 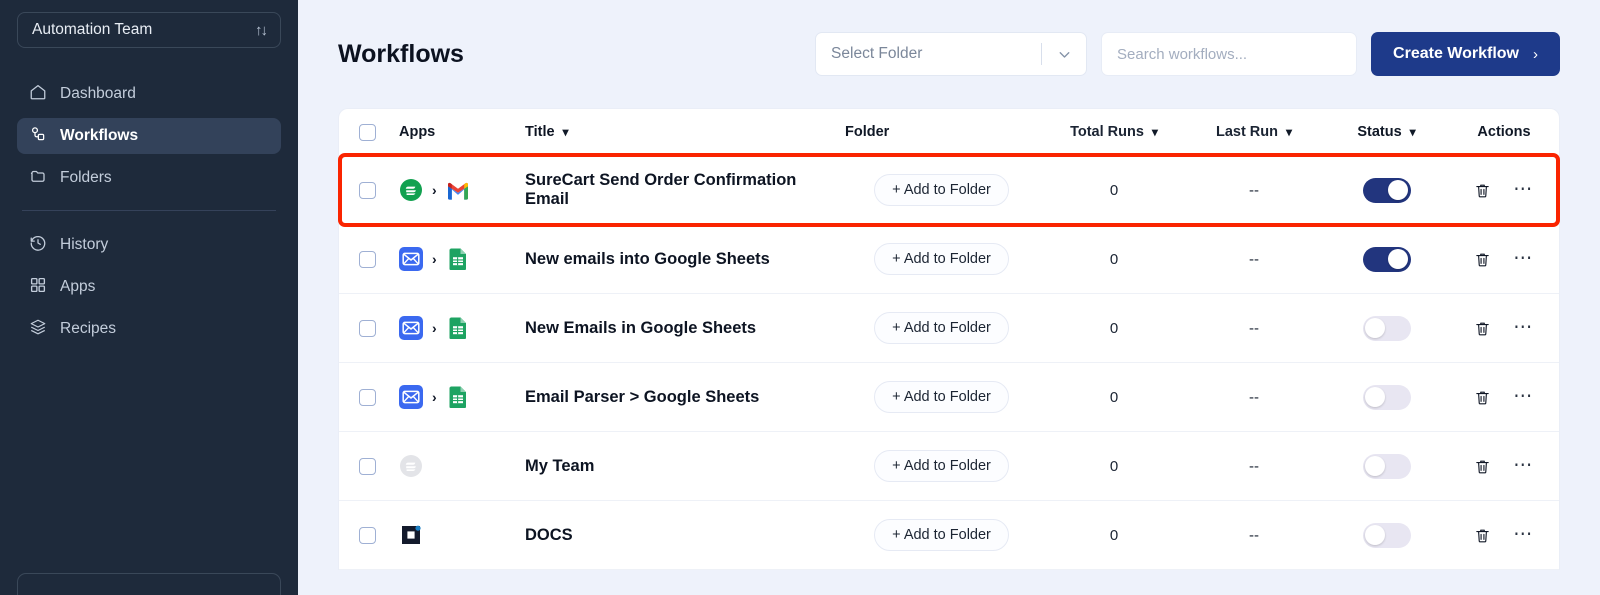 I want to click on folder-select-placeholder: Select Folder, so click(x=877, y=53).